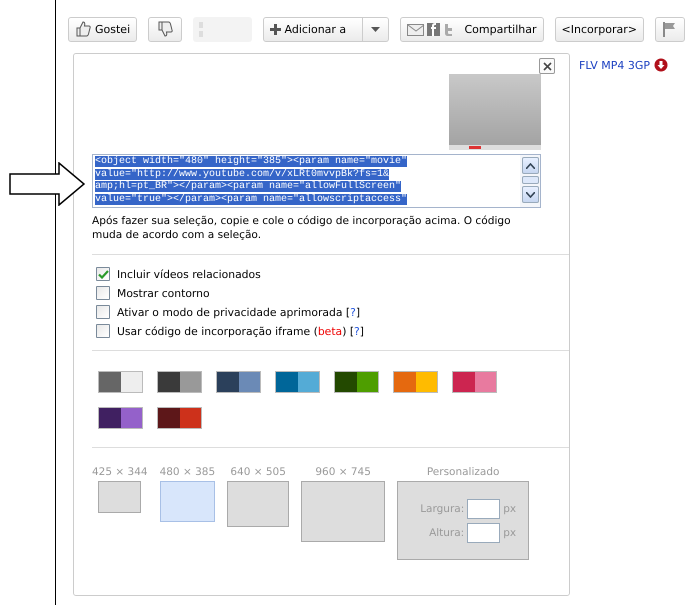  I want to click on scroll-thumb, so click(530, 180).